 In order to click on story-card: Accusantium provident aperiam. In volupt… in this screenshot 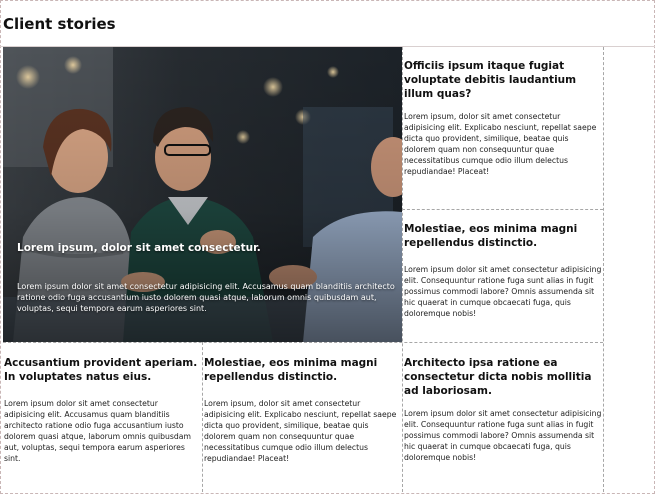, I will do `click(102, 410)`.